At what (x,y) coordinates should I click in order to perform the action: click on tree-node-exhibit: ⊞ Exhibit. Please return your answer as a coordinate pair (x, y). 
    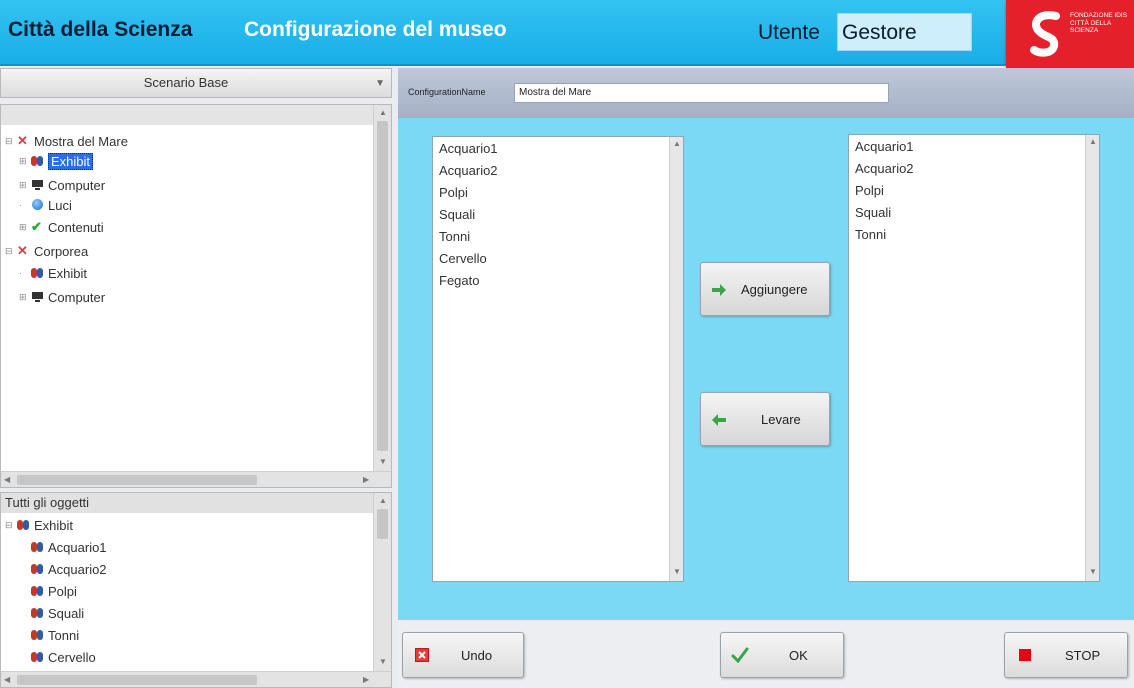
    Looking at the image, I should click on (56, 161).